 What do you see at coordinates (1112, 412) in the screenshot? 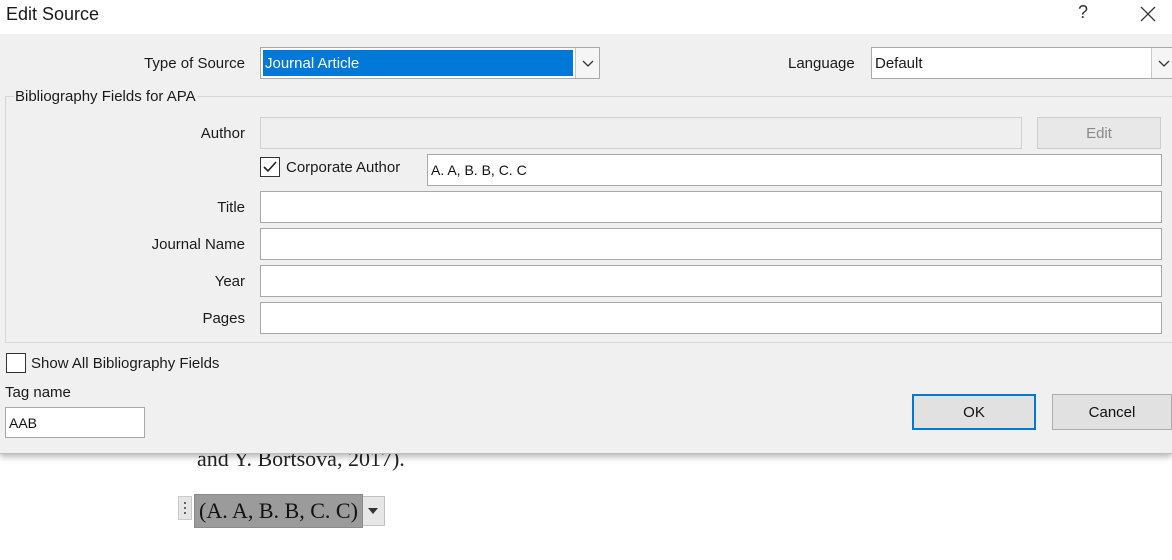
I see `cancel-button: Cancel` at bounding box center [1112, 412].